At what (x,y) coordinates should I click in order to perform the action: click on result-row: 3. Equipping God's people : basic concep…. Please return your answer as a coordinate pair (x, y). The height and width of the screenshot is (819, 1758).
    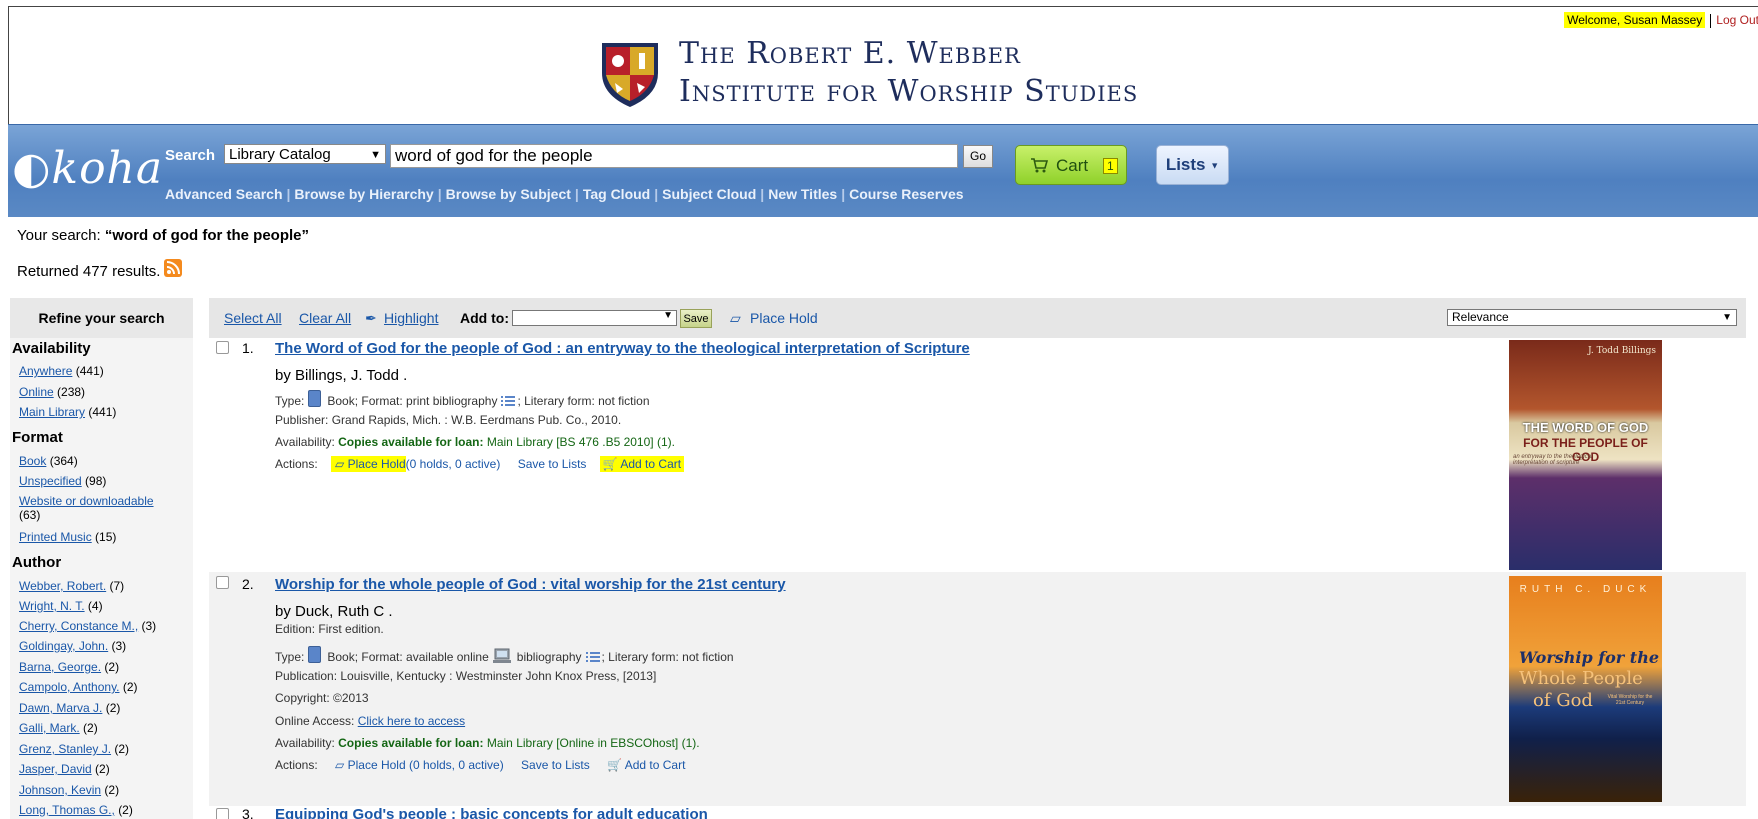
    Looking at the image, I should click on (977, 812).